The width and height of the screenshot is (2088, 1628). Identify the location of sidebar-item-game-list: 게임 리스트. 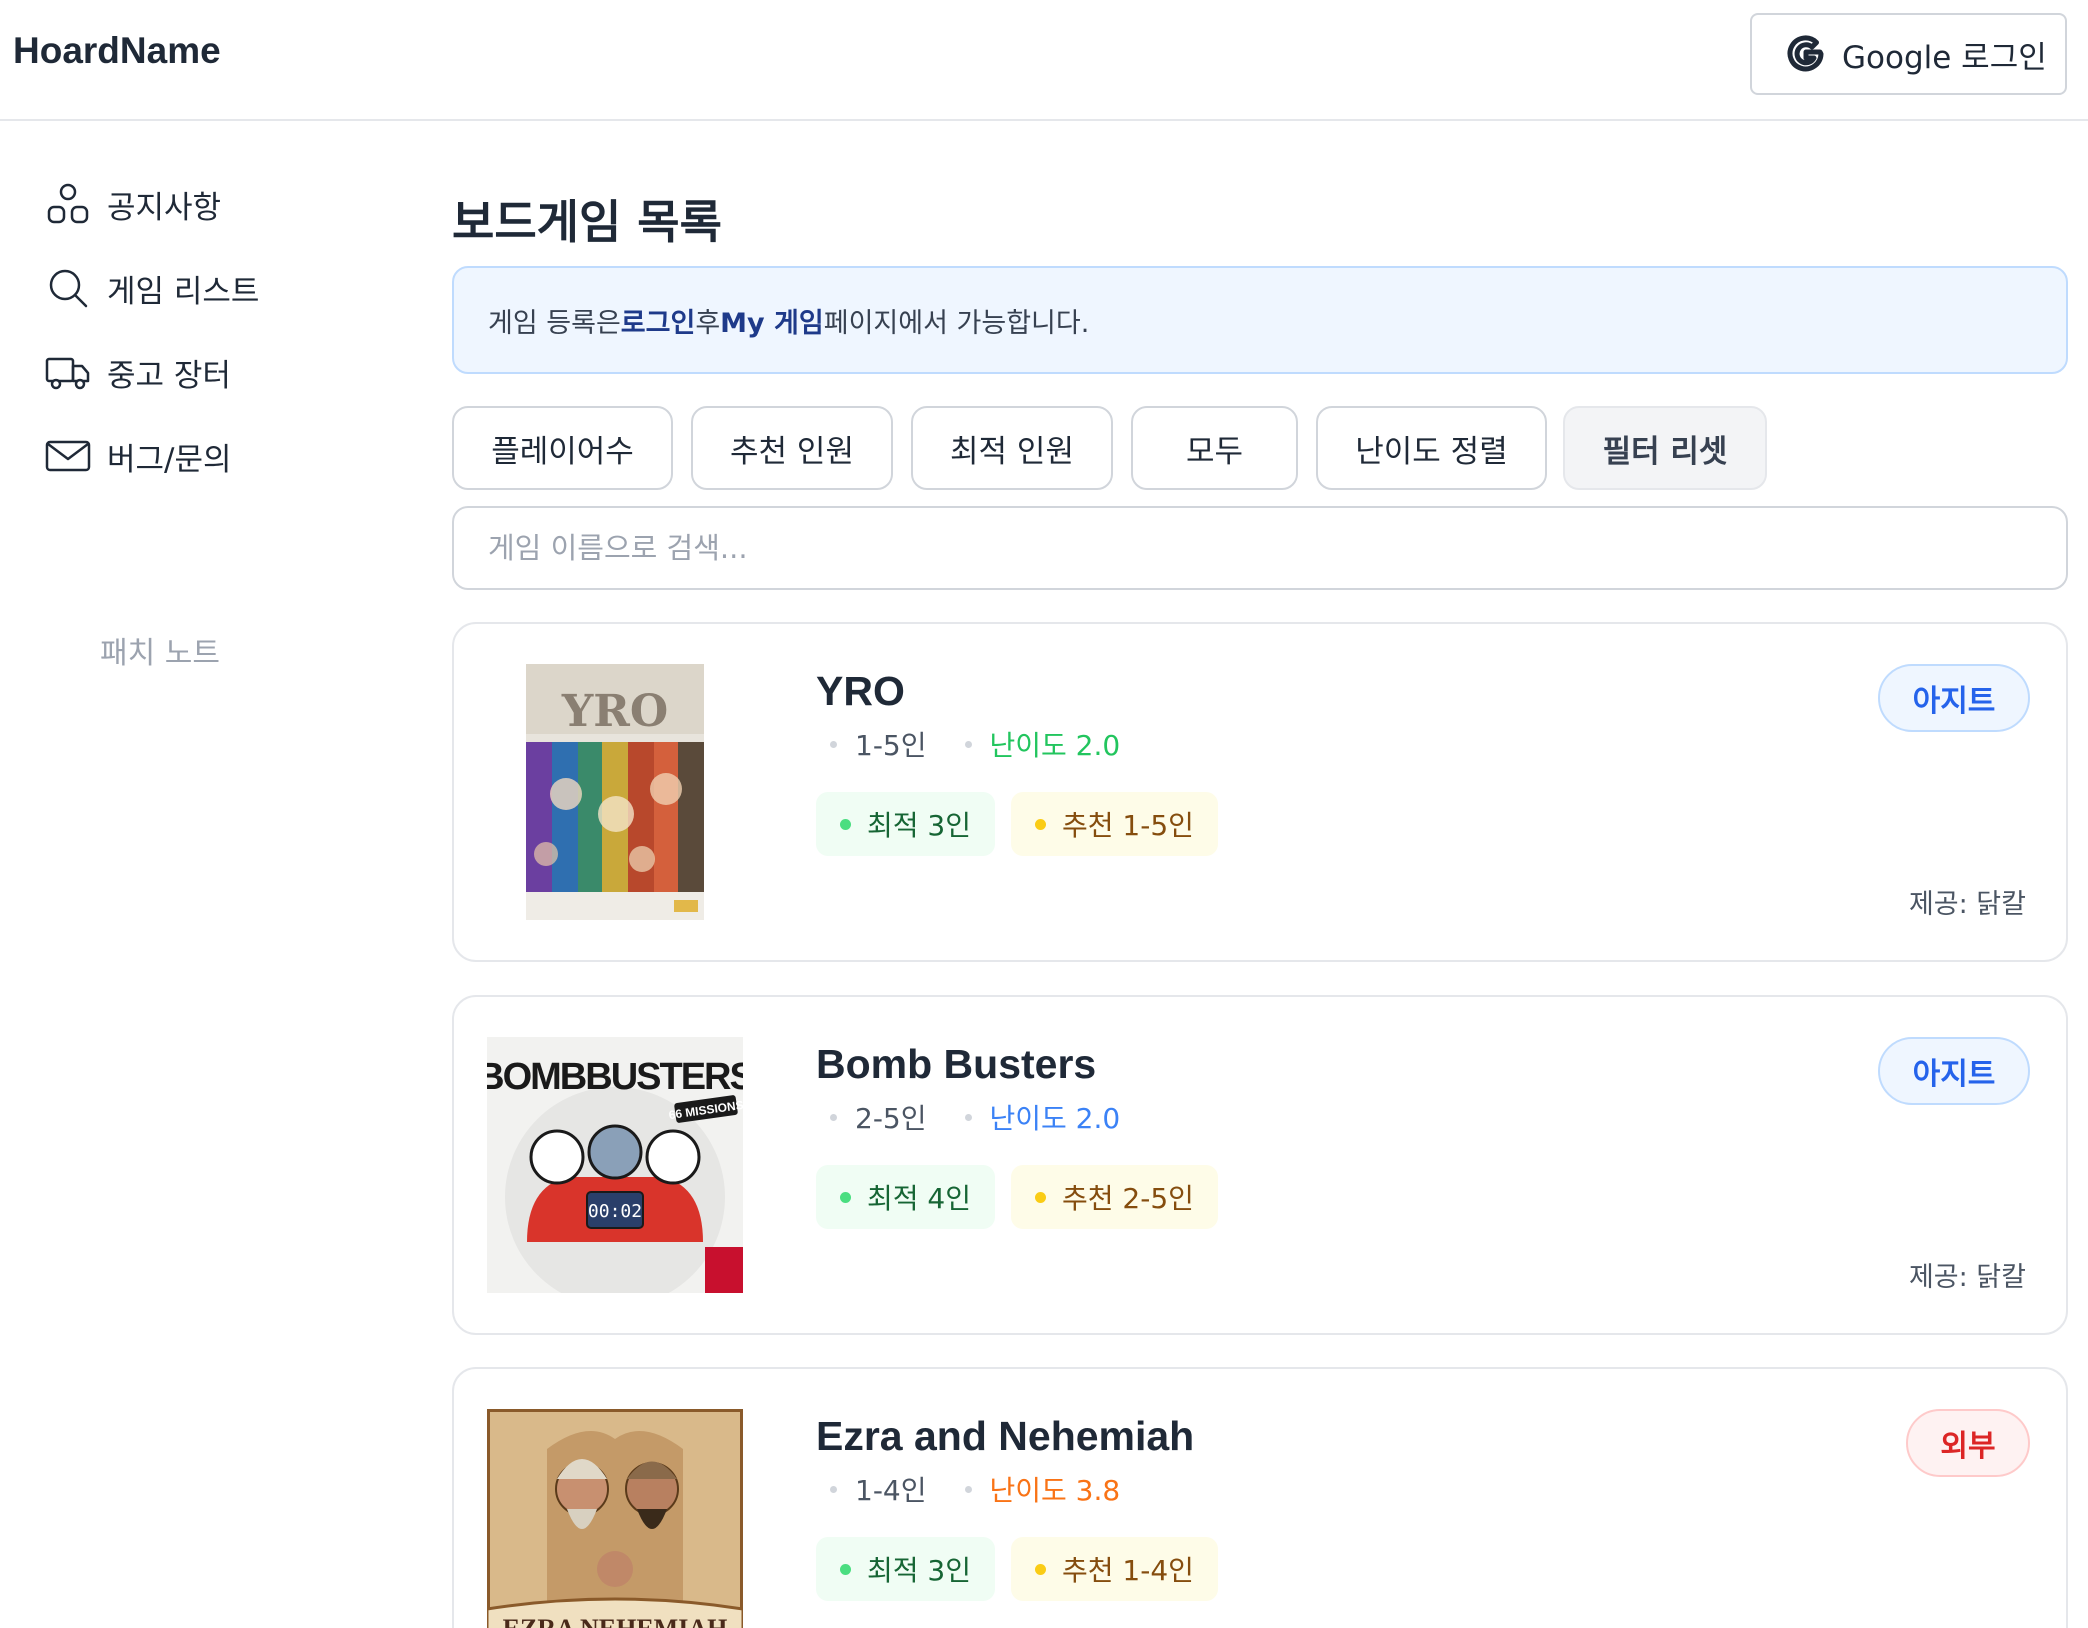
(151, 288).